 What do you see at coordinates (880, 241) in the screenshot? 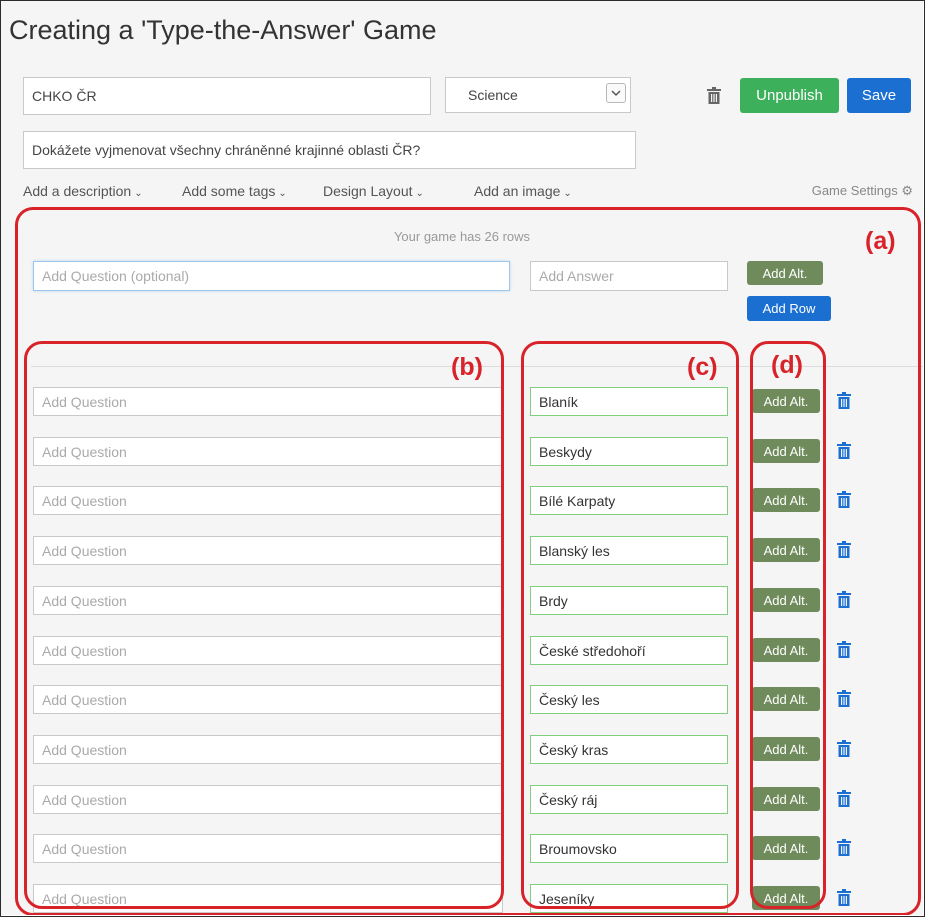
I see `annotation-label-a: (a)` at bounding box center [880, 241].